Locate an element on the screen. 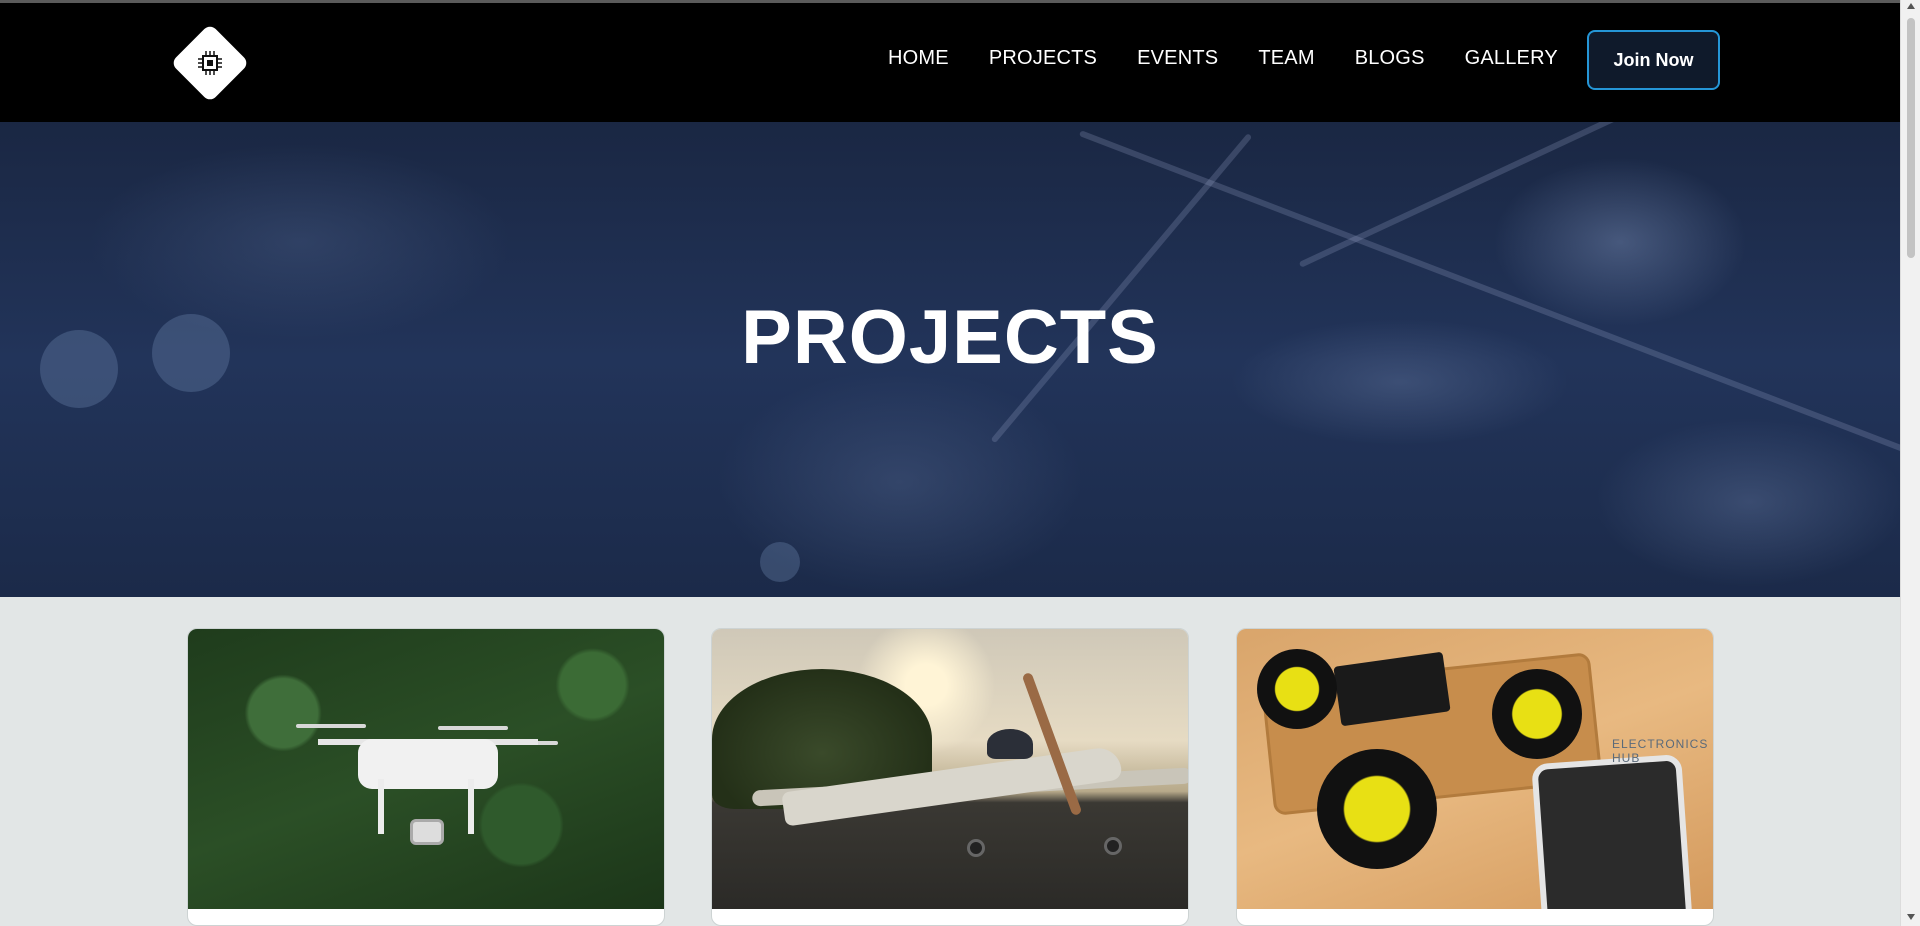 The width and height of the screenshot is (1920, 926). rc-airplane-photo is located at coordinates (950, 769).